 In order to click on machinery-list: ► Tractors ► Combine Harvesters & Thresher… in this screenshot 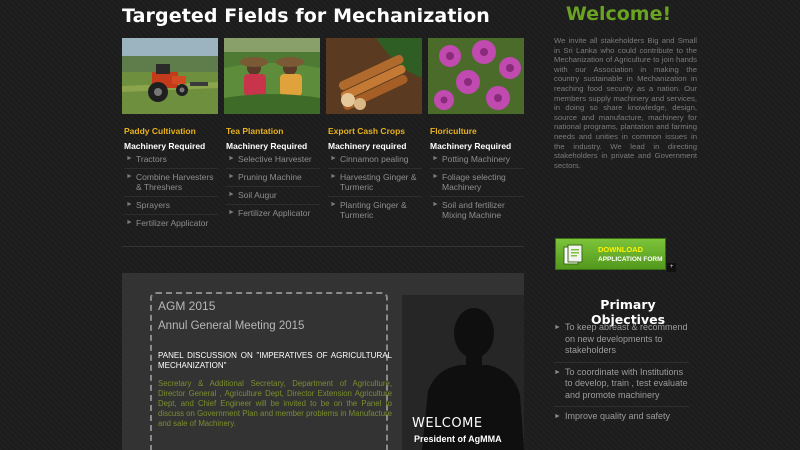, I will do `click(171, 191)`.